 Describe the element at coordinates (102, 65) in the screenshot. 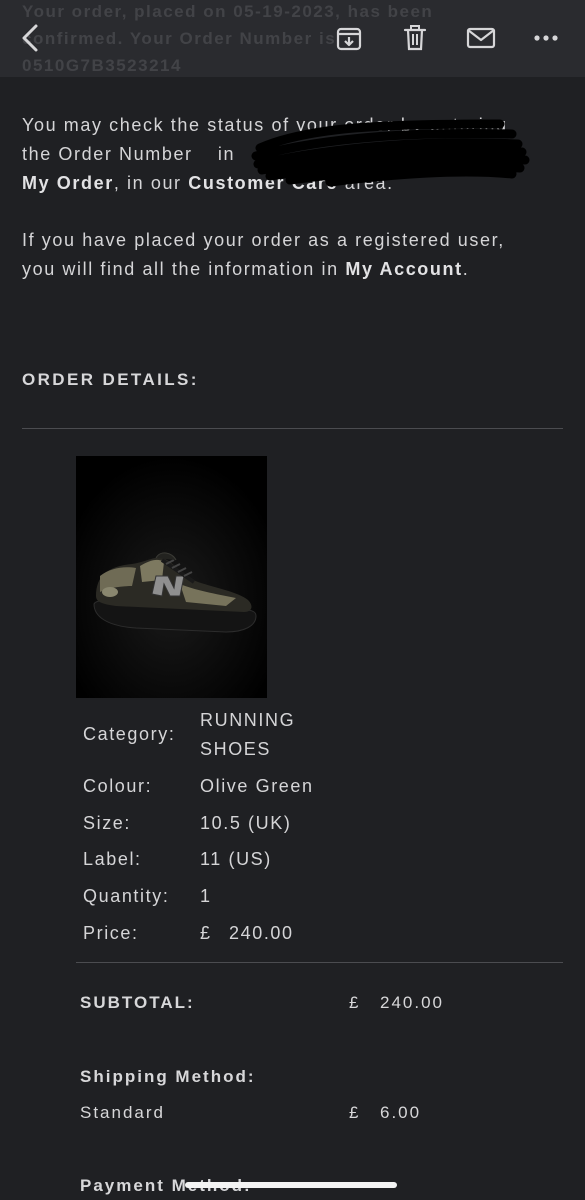

I see `ghost-line-3: 0510G7B3523214` at that location.